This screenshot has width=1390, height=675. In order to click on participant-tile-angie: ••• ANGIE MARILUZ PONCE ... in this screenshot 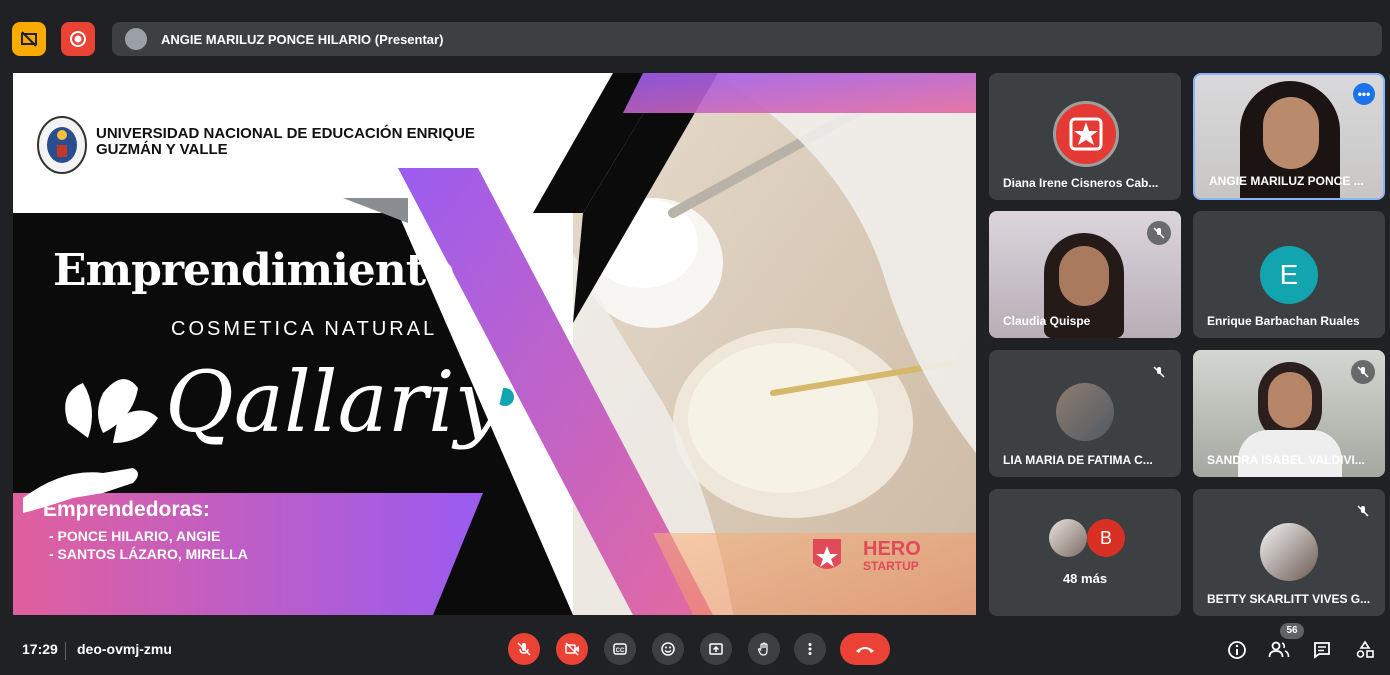, I will do `click(1289, 136)`.